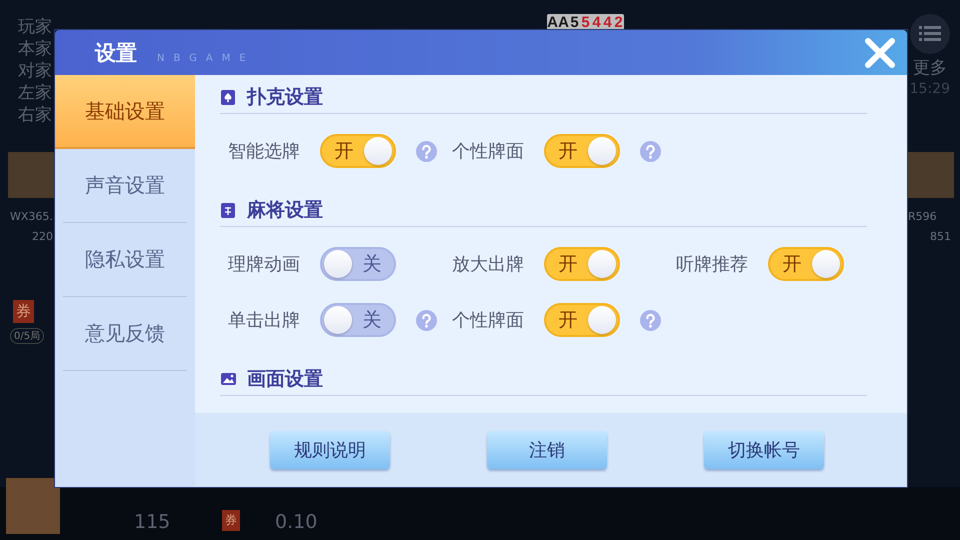 The image size is (960, 540). What do you see at coordinates (264, 320) in the screenshot?
I see `option-label: 单击出牌` at bounding box center [264, 320].